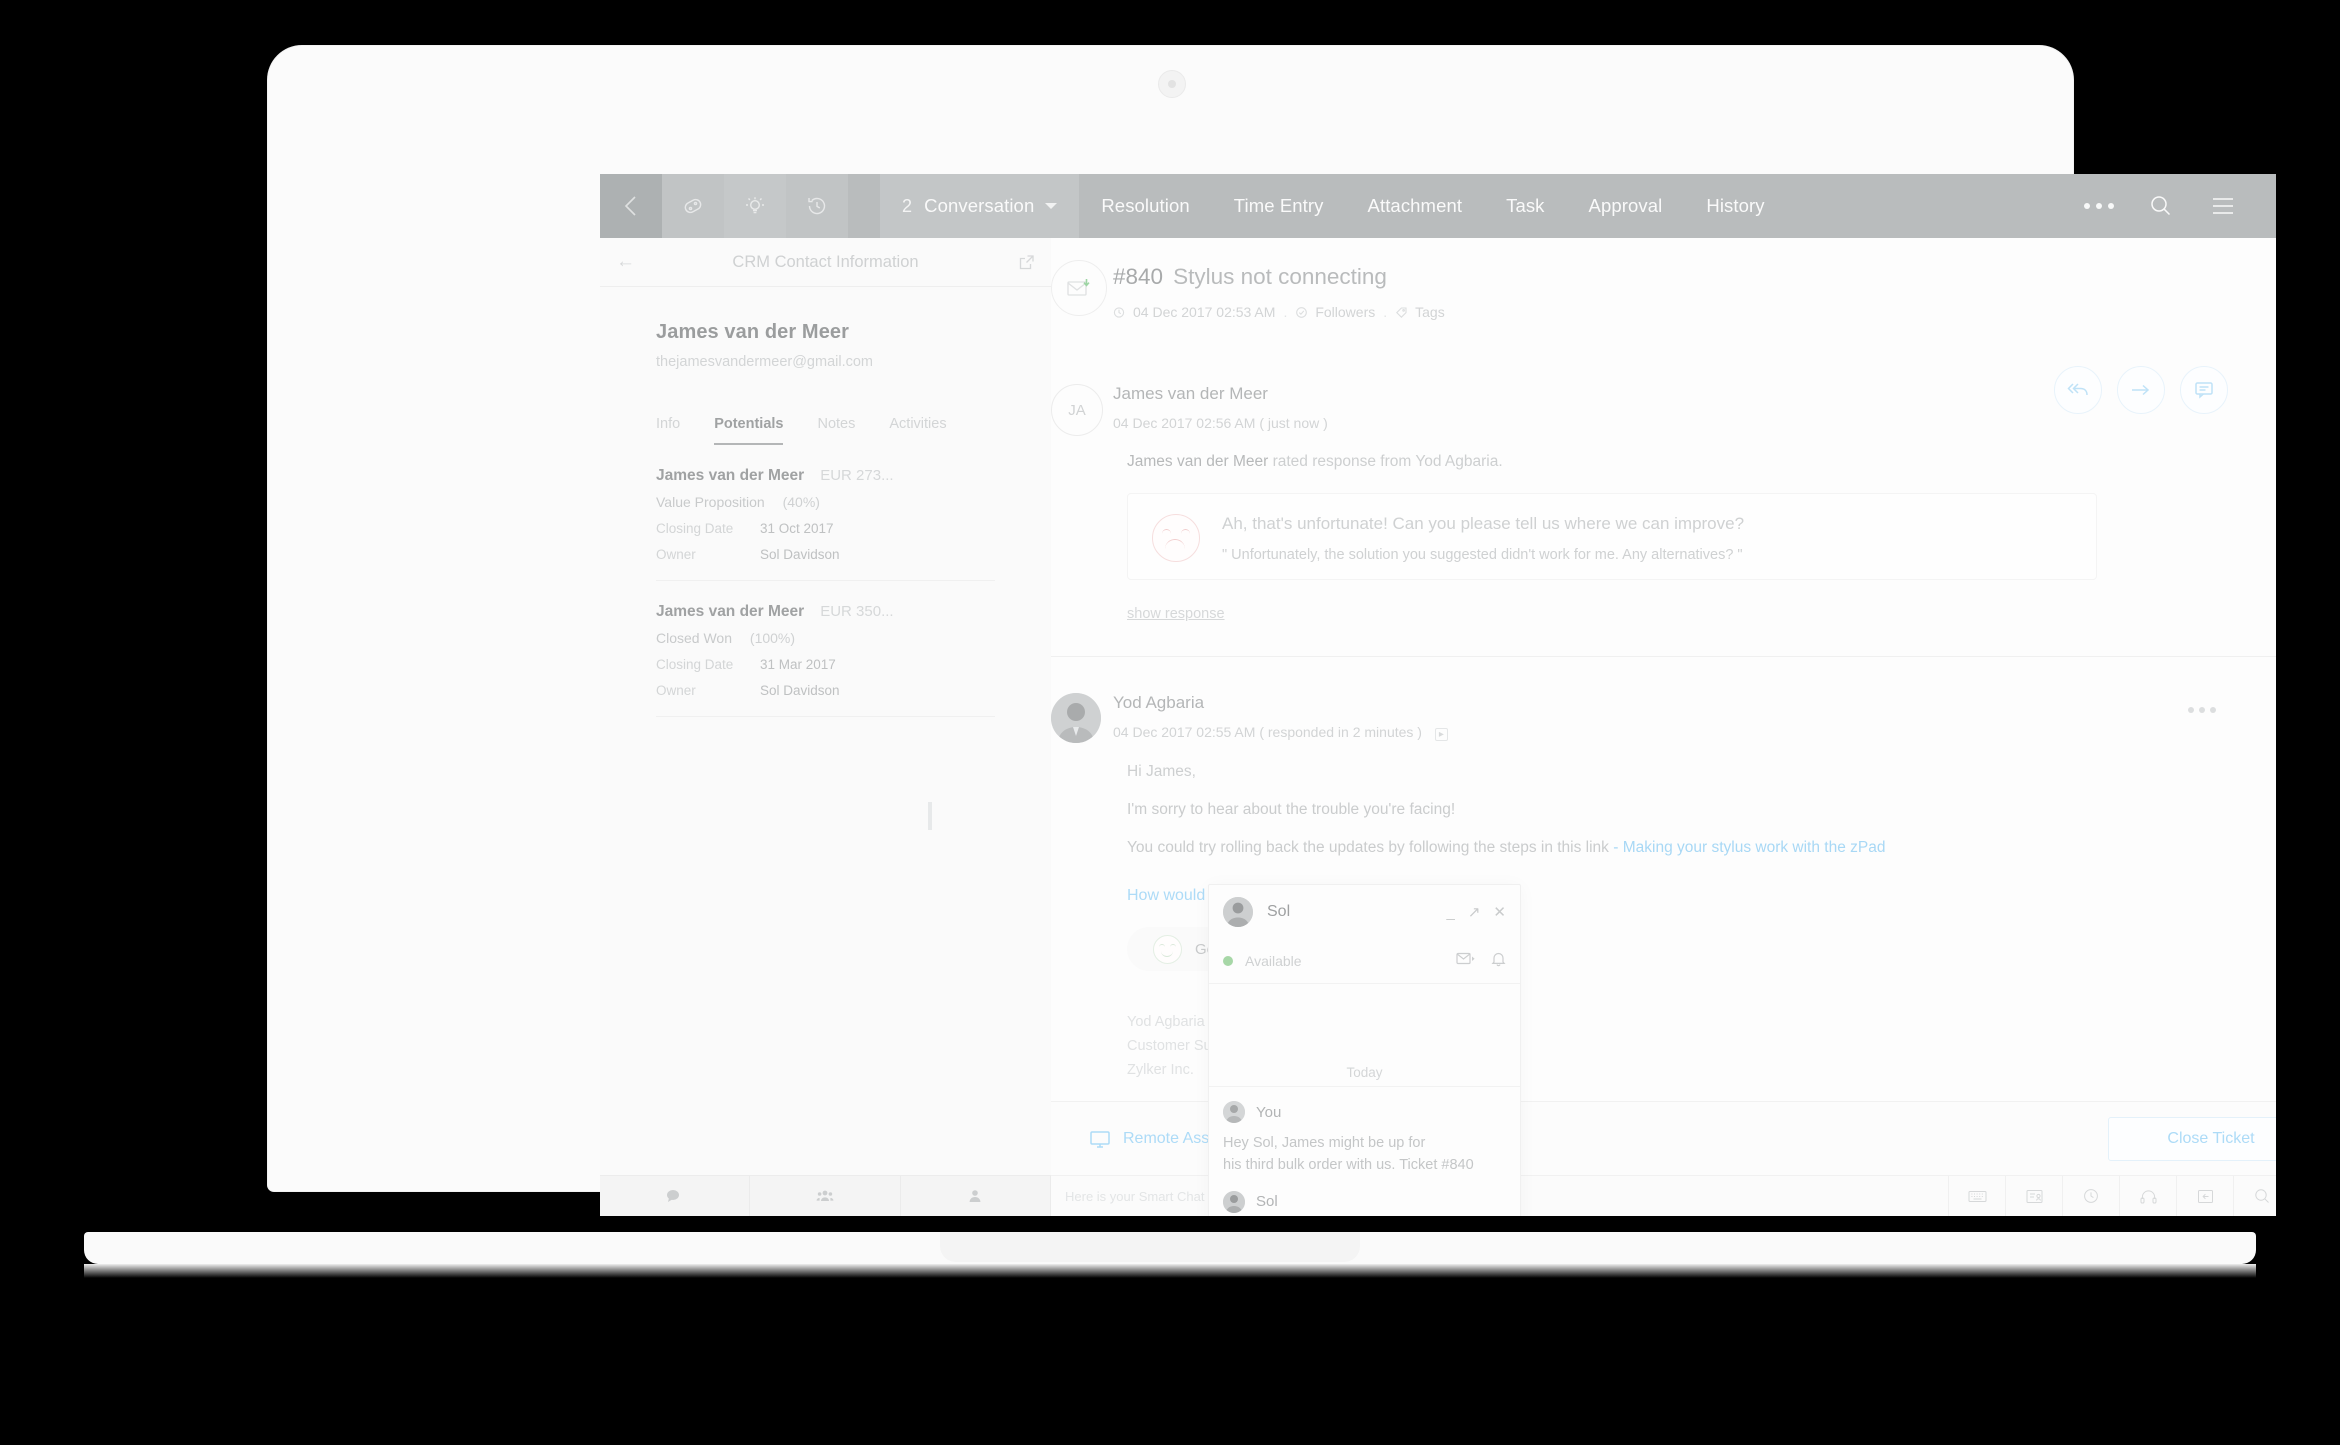 The image size is (2340, 1445). What do you see at coordinates (1280, 276) in the screenshot?
I see `ticket-subject: Stylus not connecting` at bounding box center [1280, 276].